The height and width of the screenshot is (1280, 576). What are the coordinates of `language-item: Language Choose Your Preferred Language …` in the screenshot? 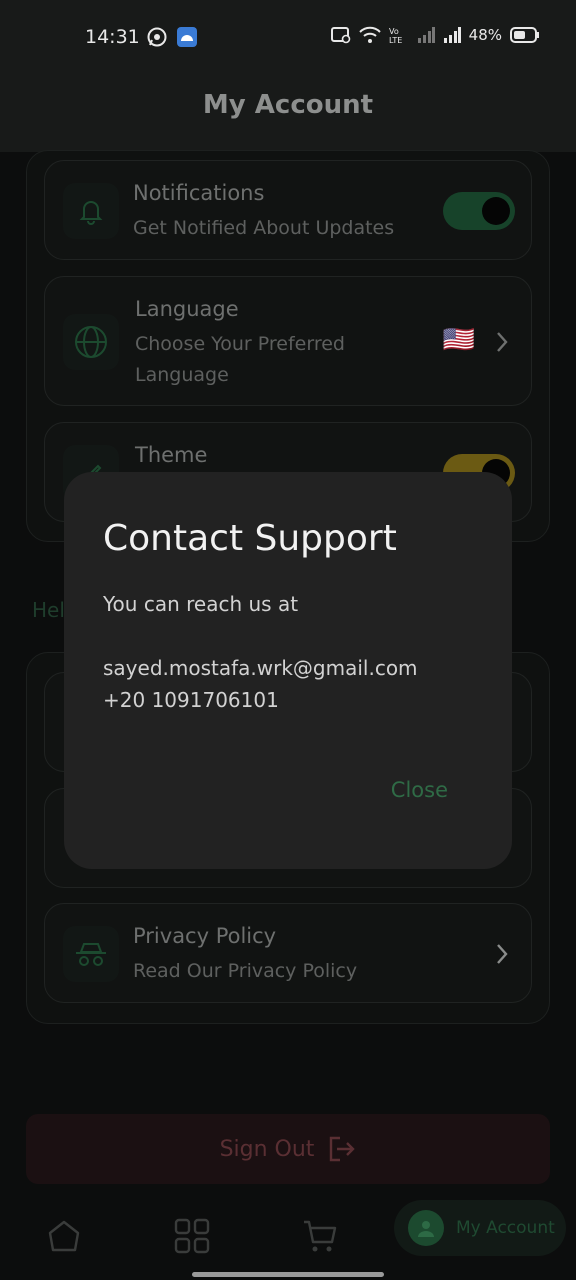 It's located at (288, 341).